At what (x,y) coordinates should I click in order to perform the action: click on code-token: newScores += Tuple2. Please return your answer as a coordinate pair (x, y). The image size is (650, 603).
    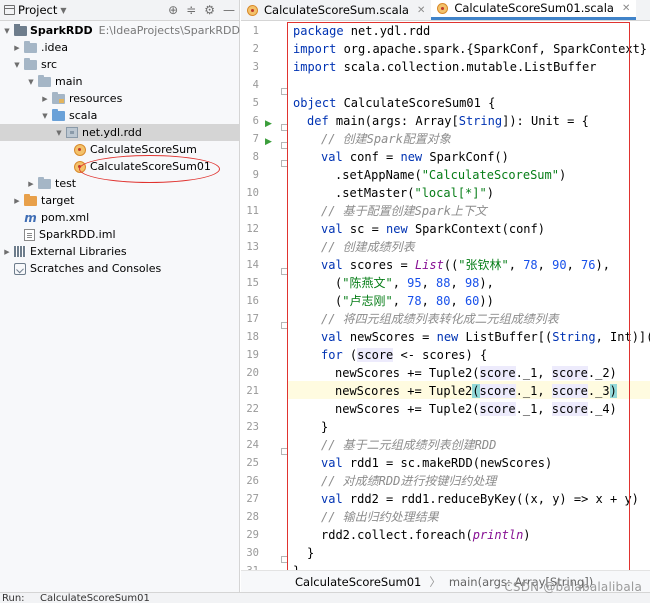
    Looking at the image, I should click on (404, 391).